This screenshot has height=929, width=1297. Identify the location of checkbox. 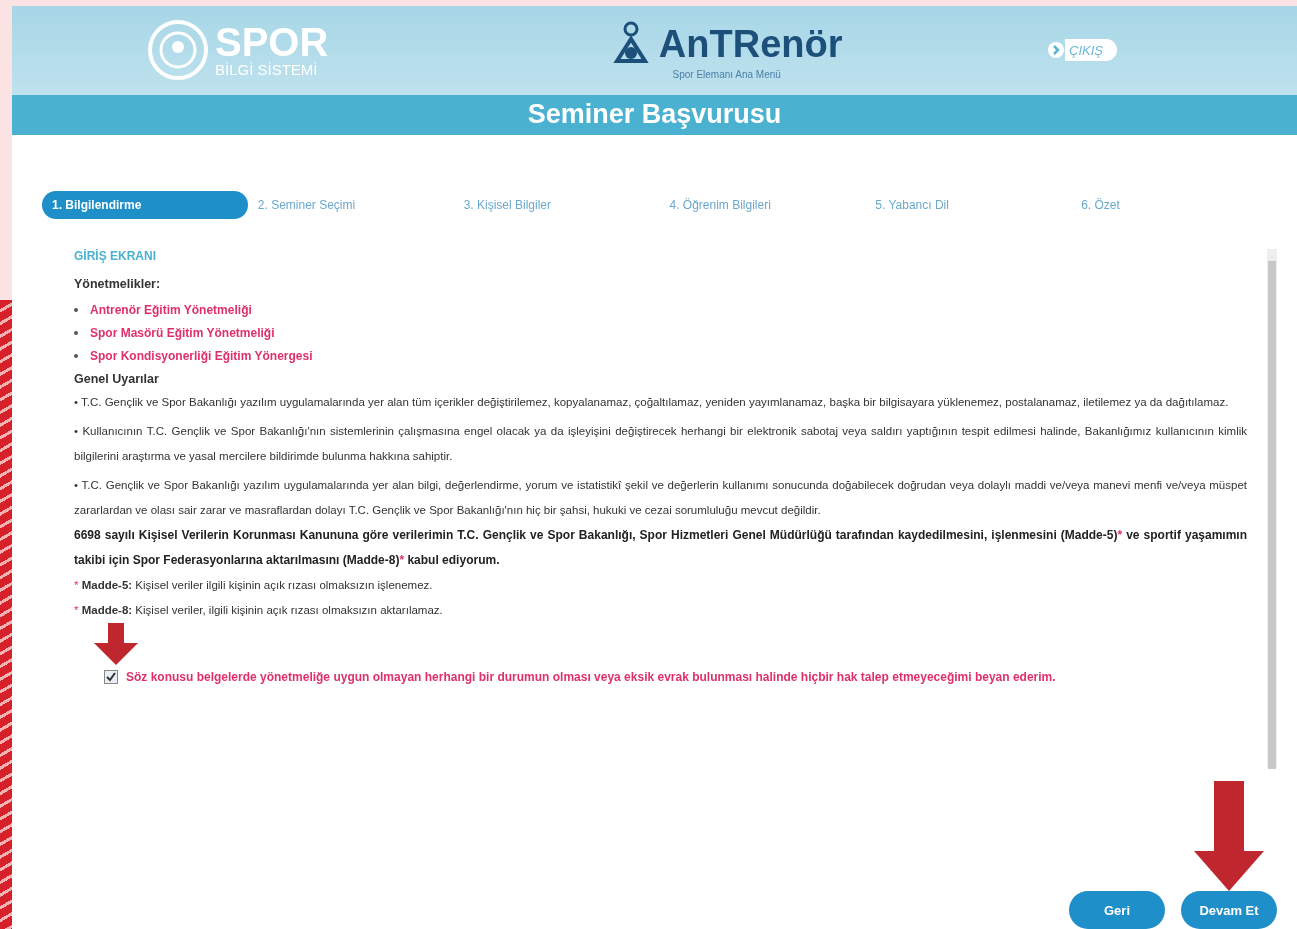
(111, 677).